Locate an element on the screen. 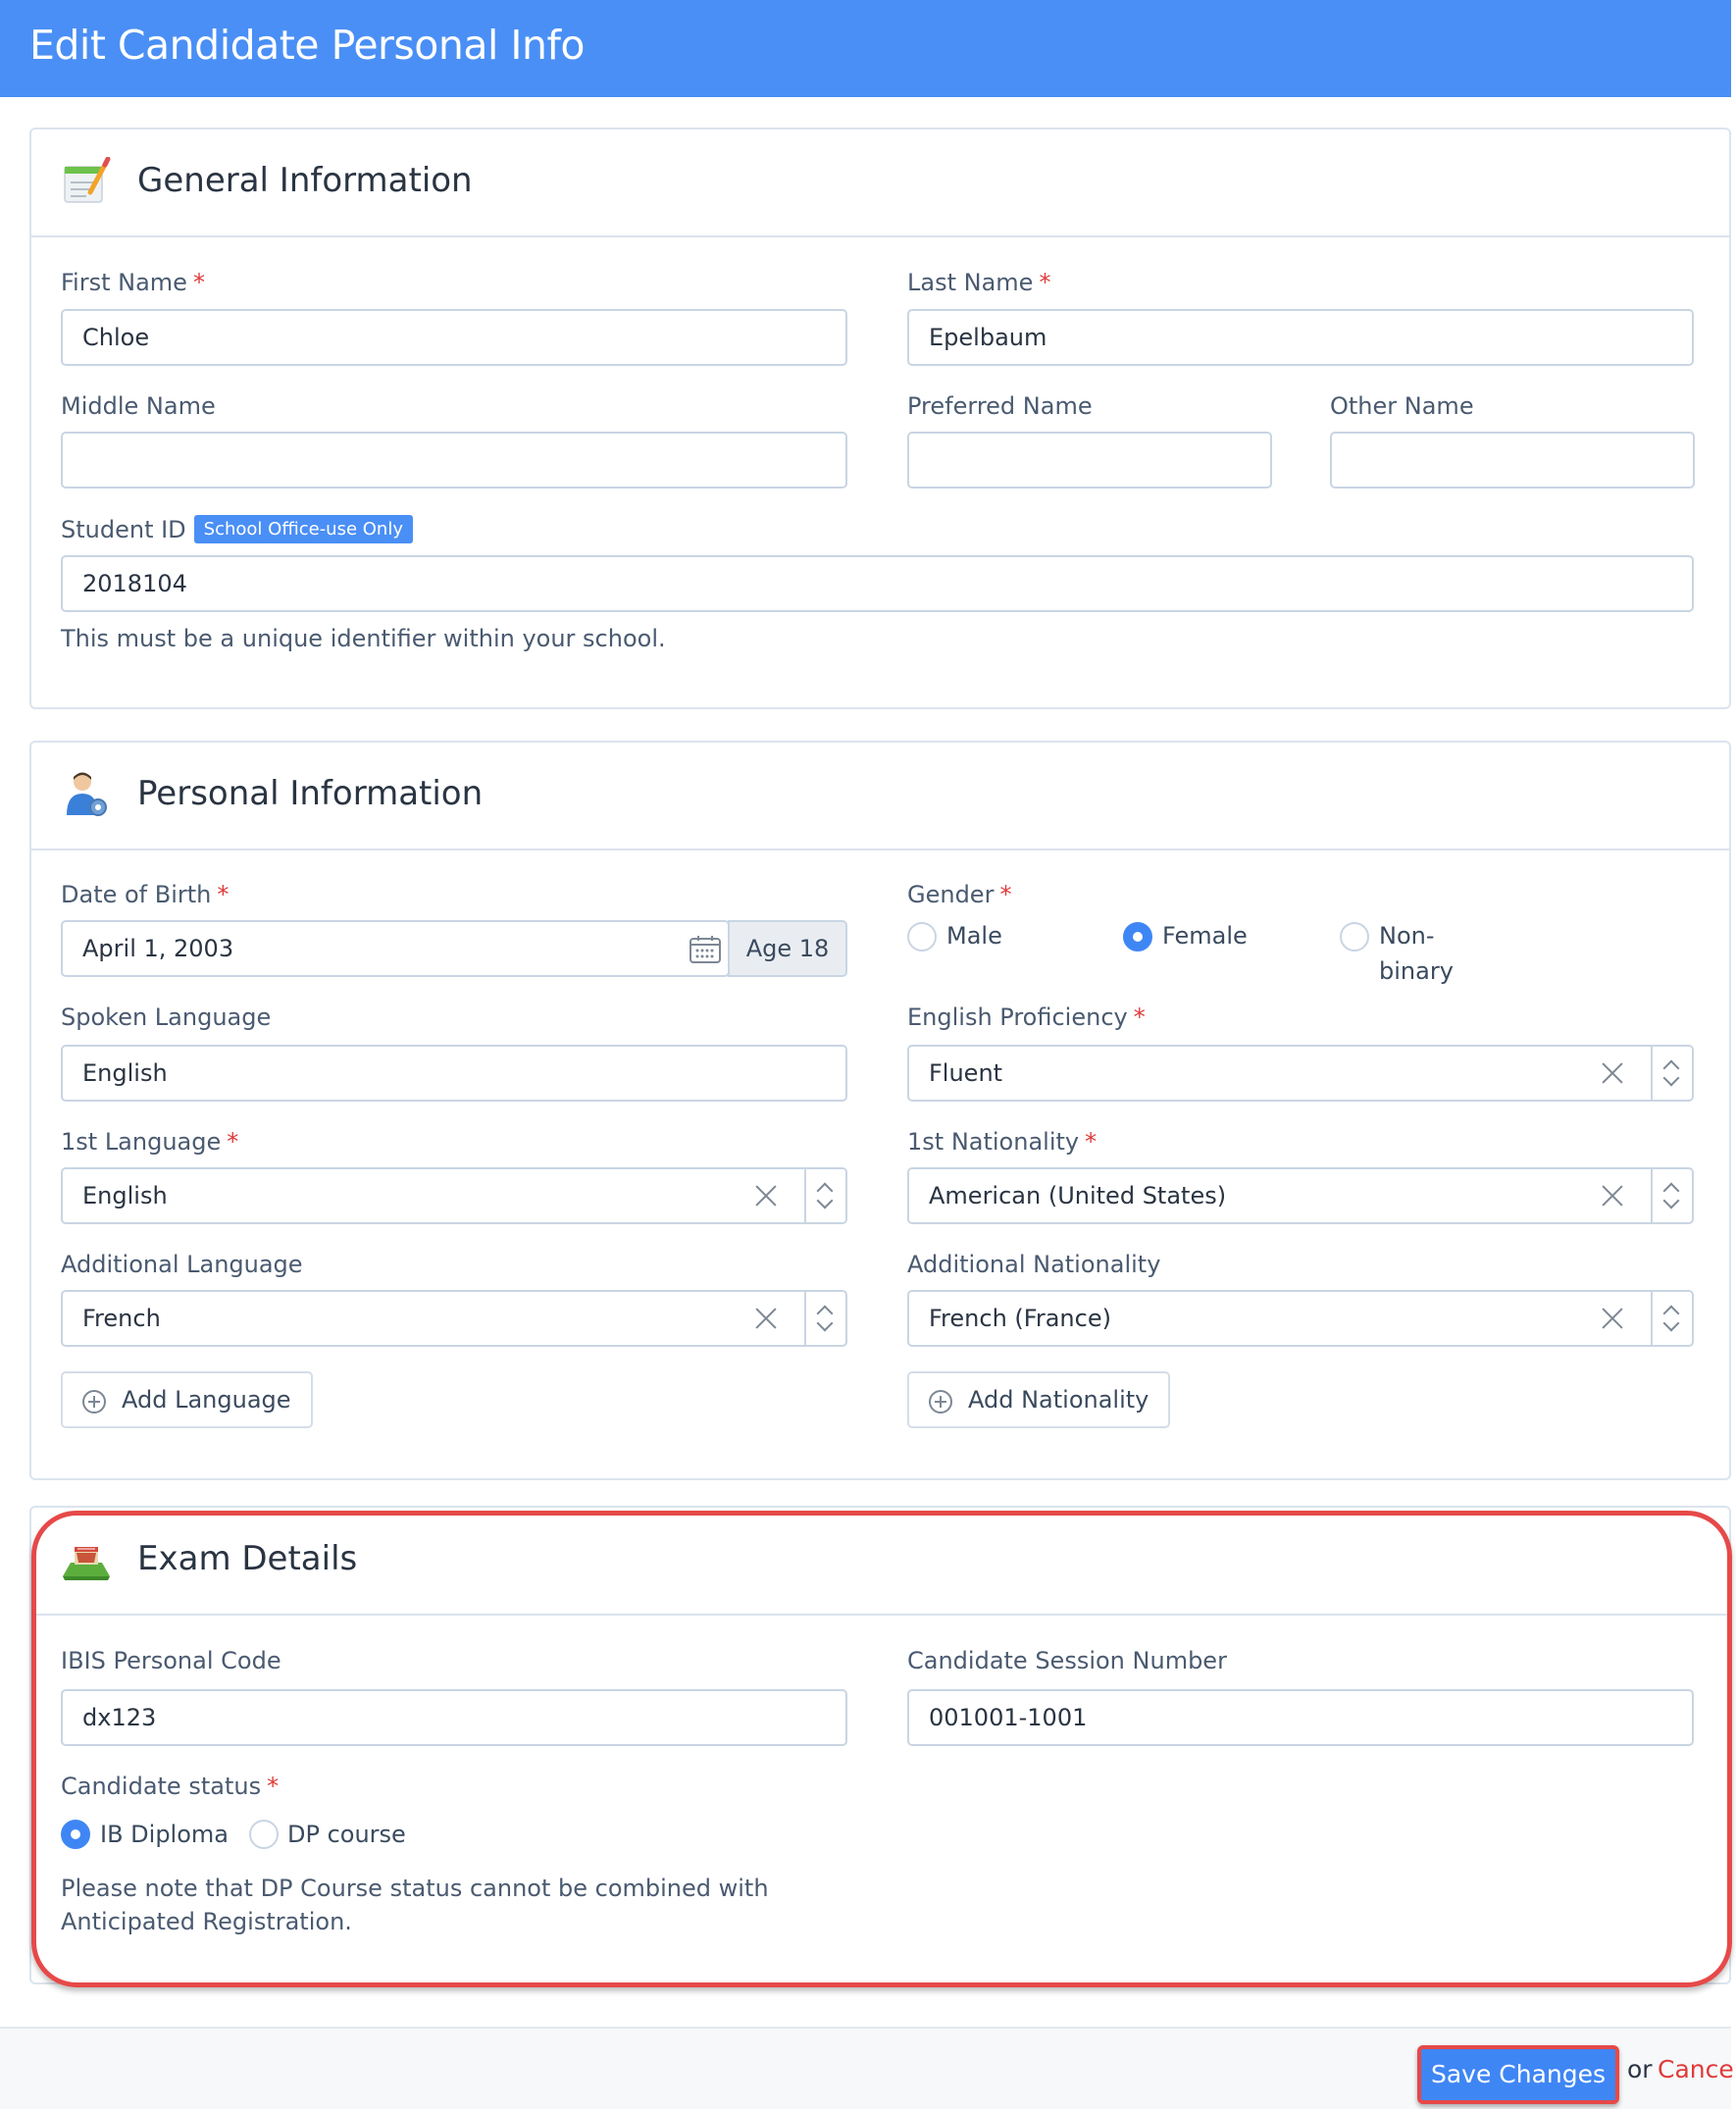 The image size is (1736, 2109). english-proficiency-select: Fluent is located at coordinates (1301, 1073).